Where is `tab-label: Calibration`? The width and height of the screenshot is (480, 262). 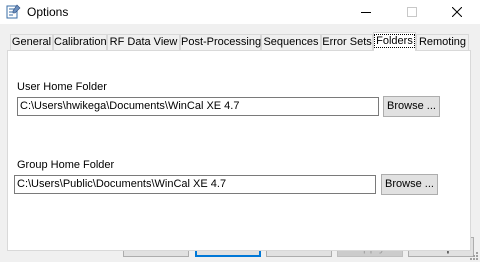
tab-label: Calibration is located at coordinates (80, 42).